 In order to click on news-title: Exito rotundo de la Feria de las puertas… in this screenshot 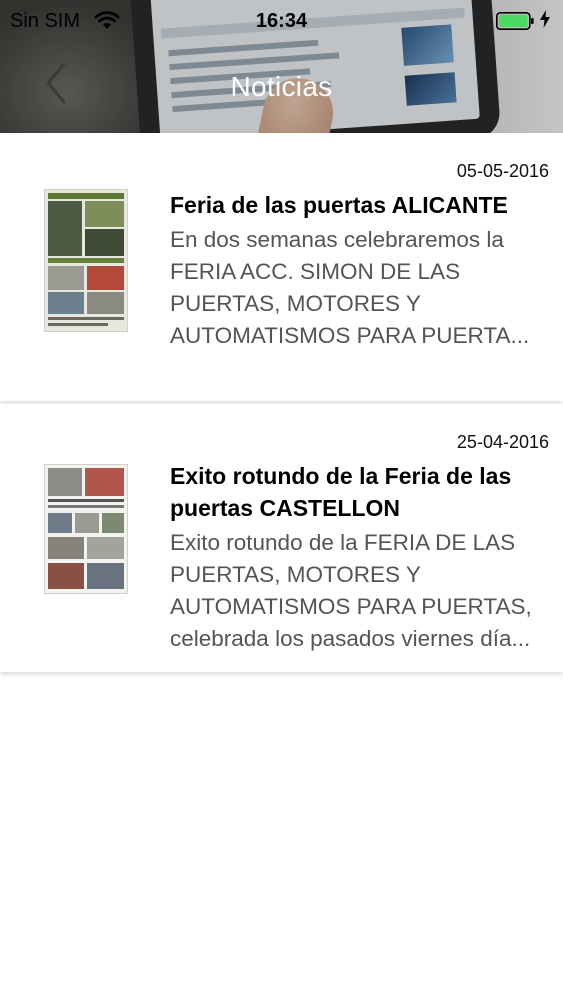, I will do `click(341, 492)`.